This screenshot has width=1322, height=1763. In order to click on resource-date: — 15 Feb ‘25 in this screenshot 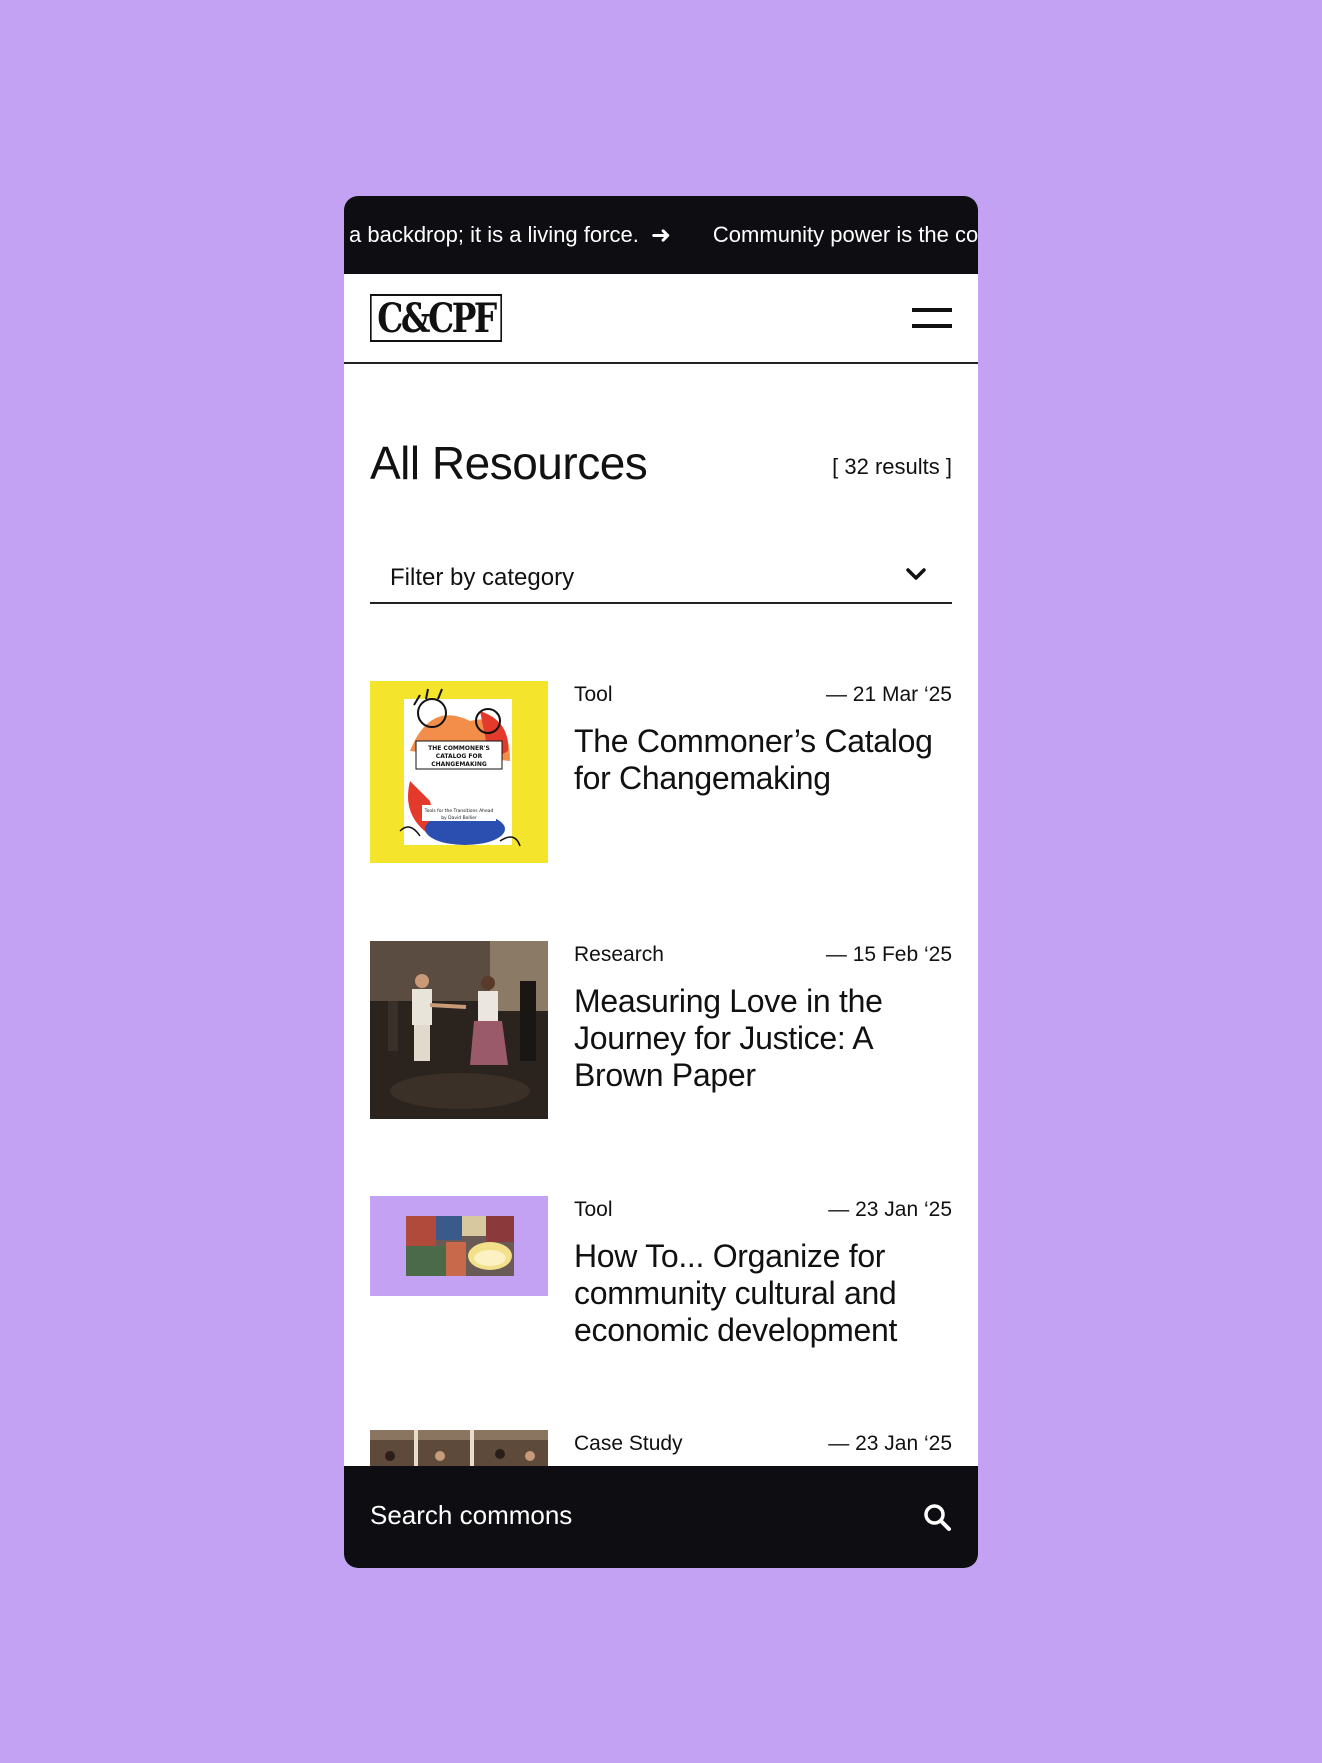, I will do `click(888, 954)`.